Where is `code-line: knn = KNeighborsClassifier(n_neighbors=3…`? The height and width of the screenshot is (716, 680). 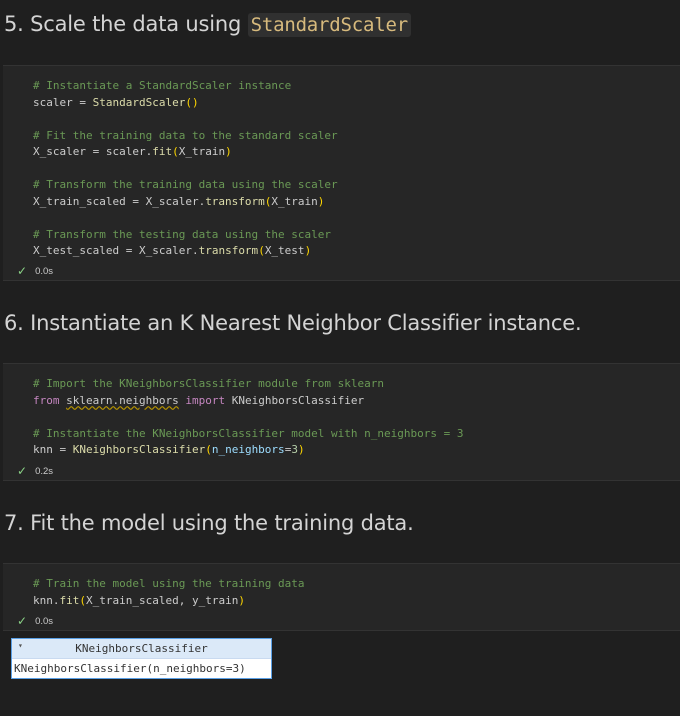 code-line: knn = KNeighborsClassifier(n_neighbors=3… is located at coordinates (248, 450).